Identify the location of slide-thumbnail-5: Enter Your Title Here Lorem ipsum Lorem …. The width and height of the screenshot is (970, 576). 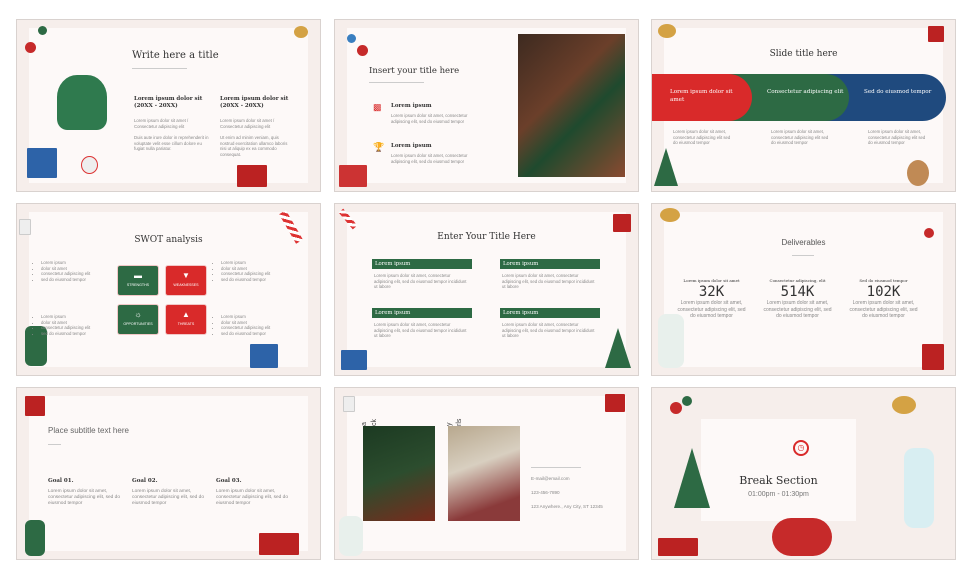
(486, 289).